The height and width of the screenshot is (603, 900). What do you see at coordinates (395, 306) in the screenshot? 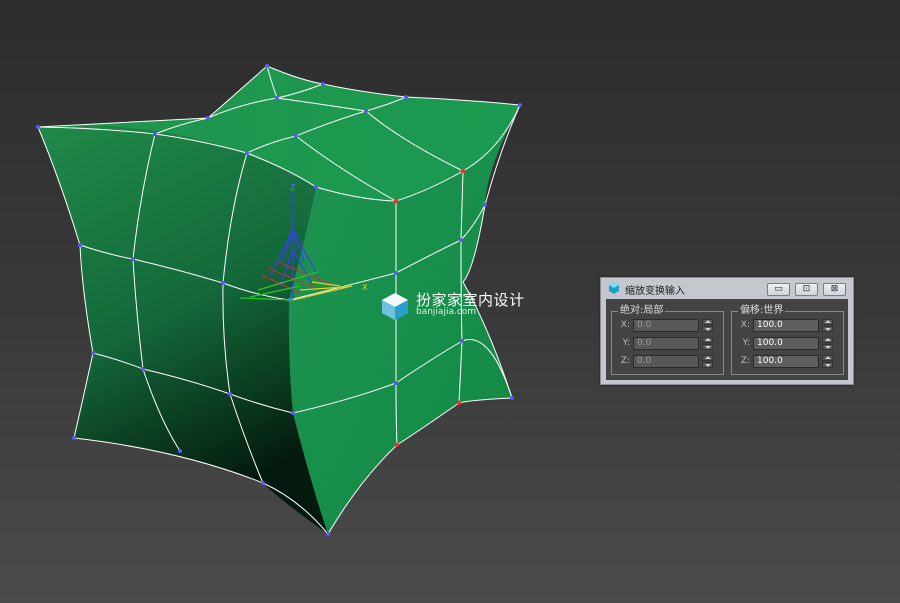
I see `banjiajia-logo-icon` at bounding box center [395, 306].